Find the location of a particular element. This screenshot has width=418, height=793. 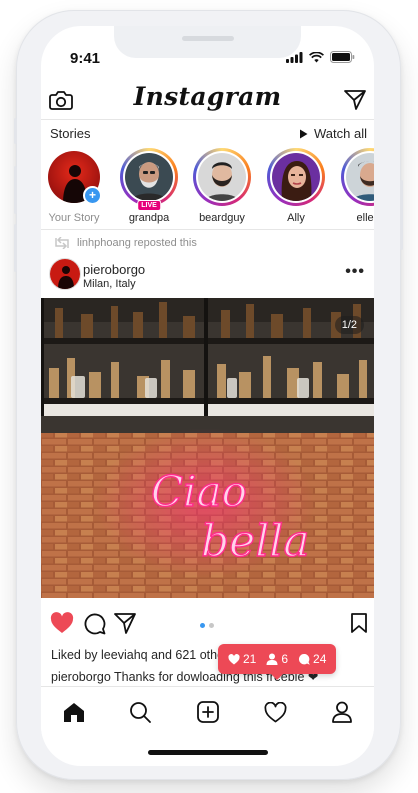

signal-icon is located at coordinates (294, 57).